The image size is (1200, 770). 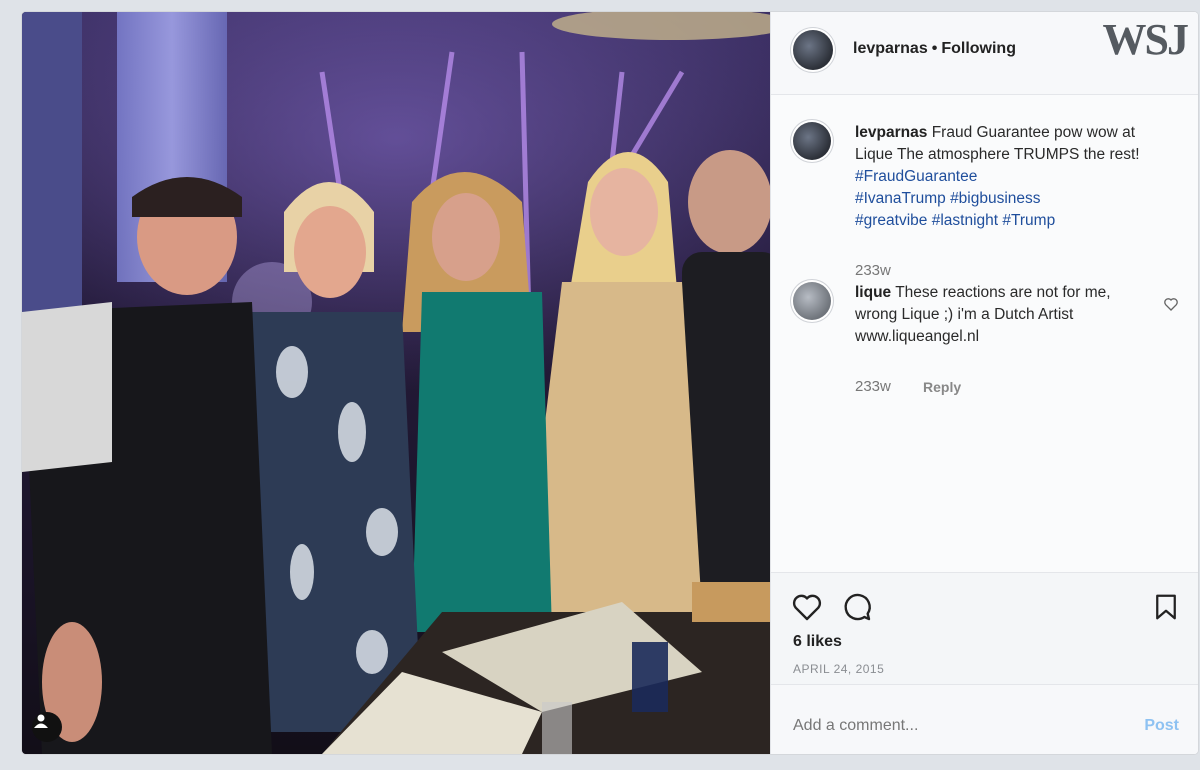 I want to click on hashtag-link: #lastnight, so click(x=965, y=220).